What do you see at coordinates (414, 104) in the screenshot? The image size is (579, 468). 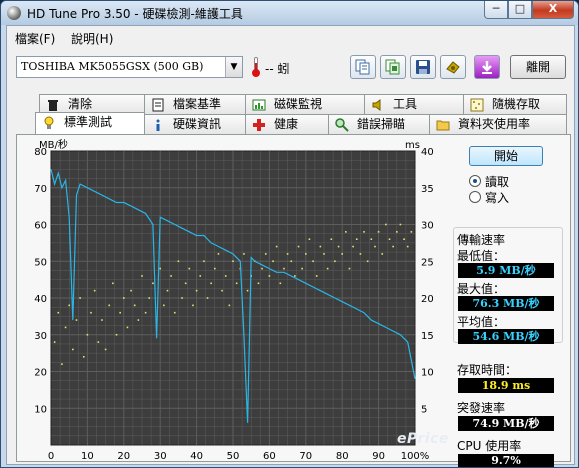 I see `tab-top-3: 工具` at bounding box center [414, 104].